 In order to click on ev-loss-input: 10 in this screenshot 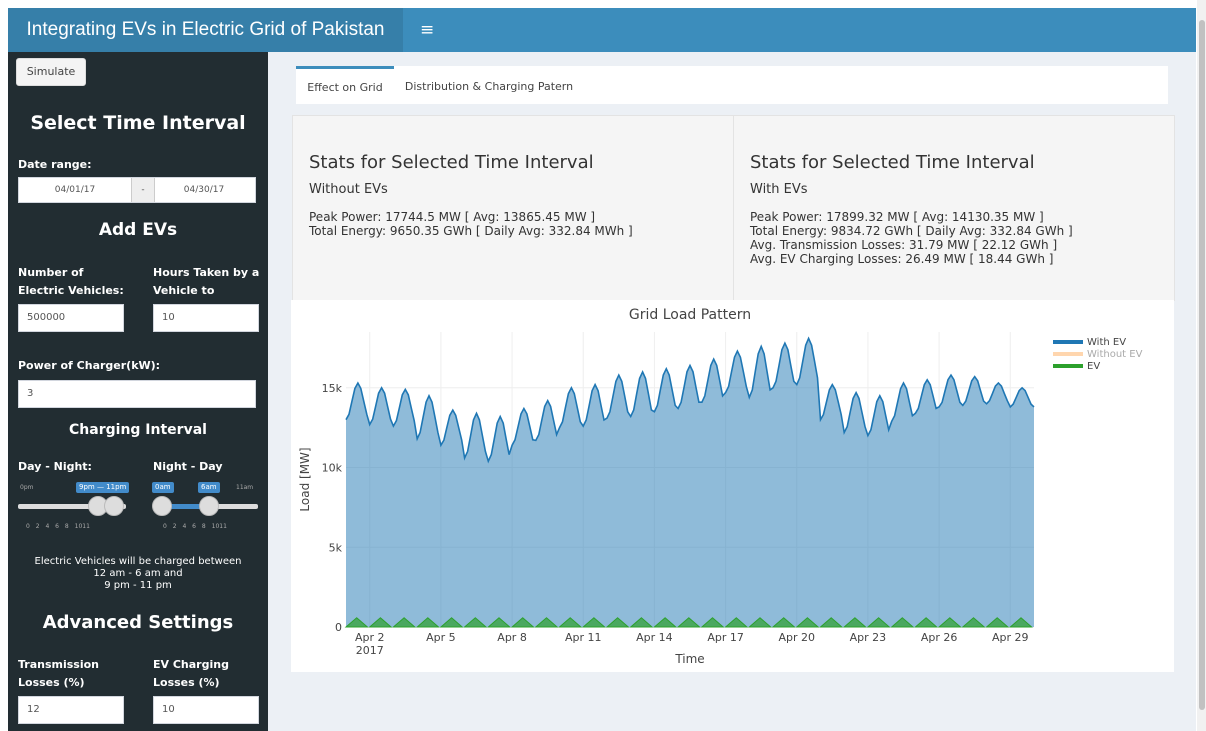, I will do `click(206, 710)`.